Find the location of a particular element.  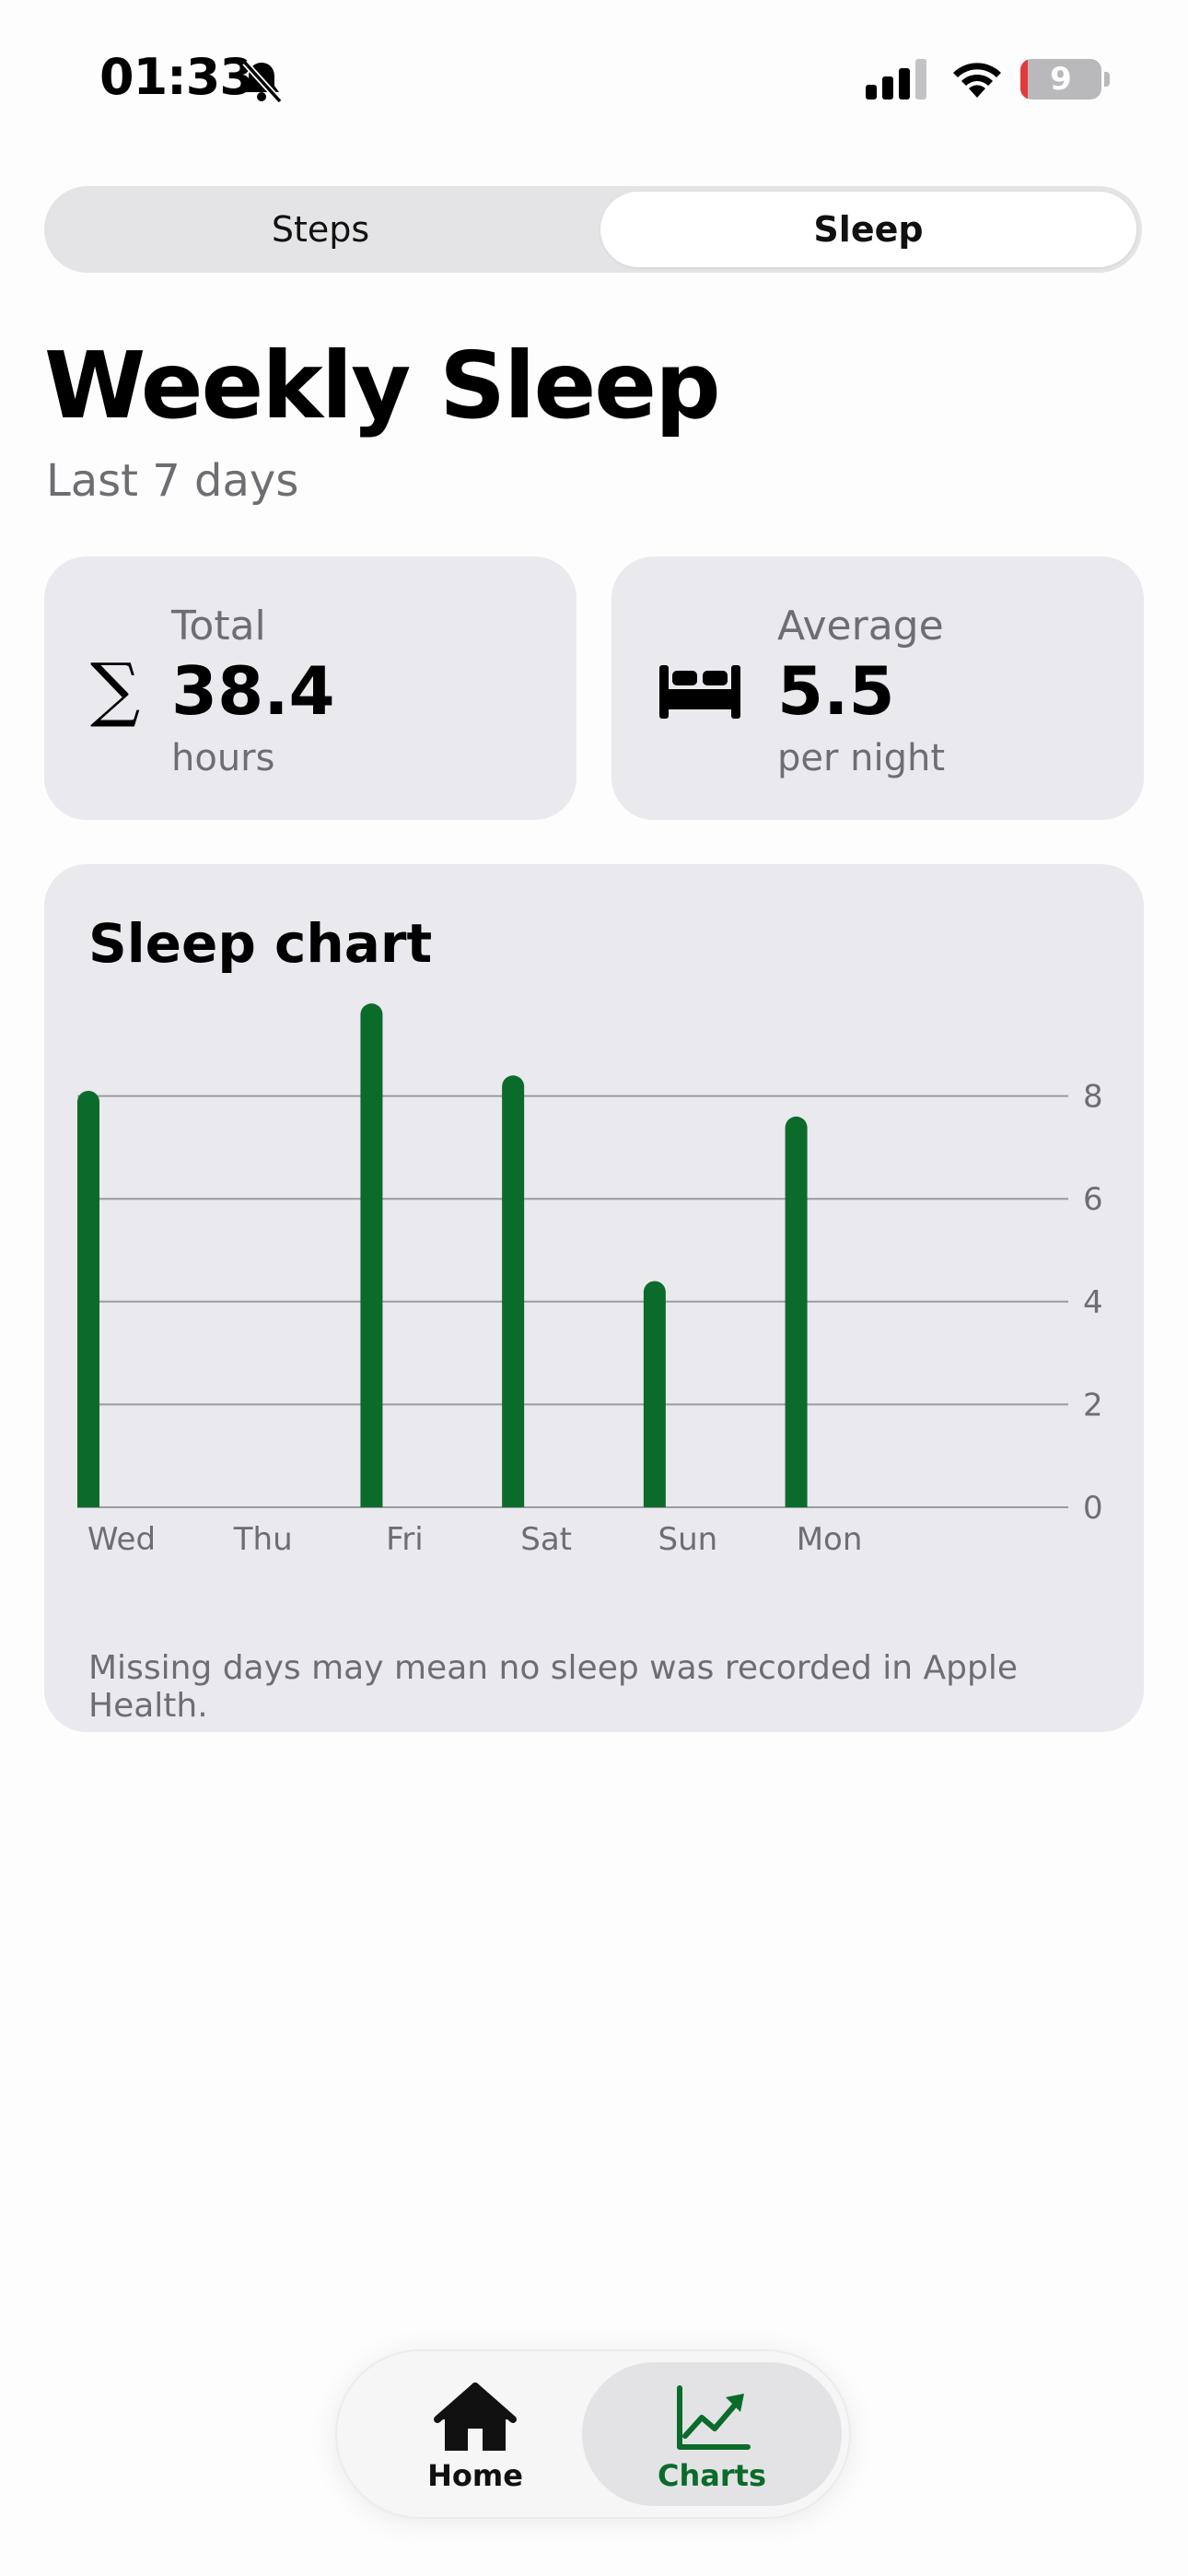

y-tick-label: 4 is located at coordinates (1093, 1302).